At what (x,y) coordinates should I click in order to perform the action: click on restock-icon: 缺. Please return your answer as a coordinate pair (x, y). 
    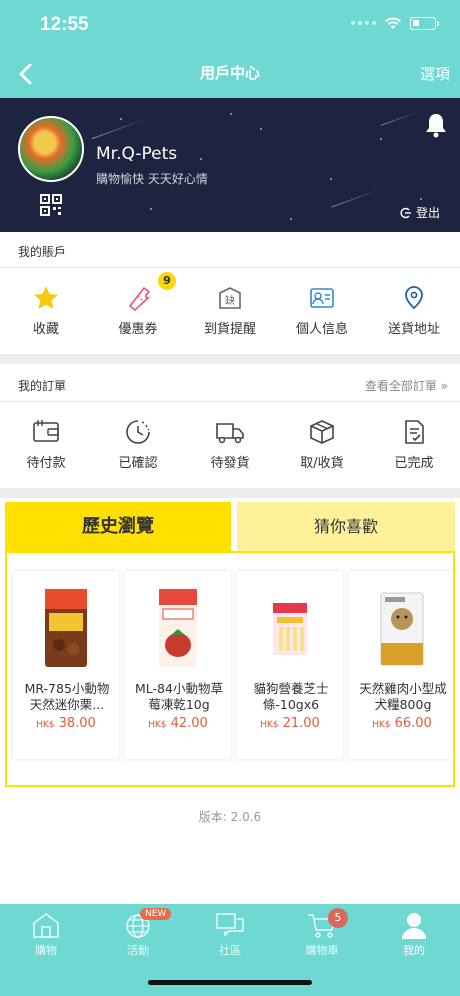
    Looking at the image, I should click on (230, 298).